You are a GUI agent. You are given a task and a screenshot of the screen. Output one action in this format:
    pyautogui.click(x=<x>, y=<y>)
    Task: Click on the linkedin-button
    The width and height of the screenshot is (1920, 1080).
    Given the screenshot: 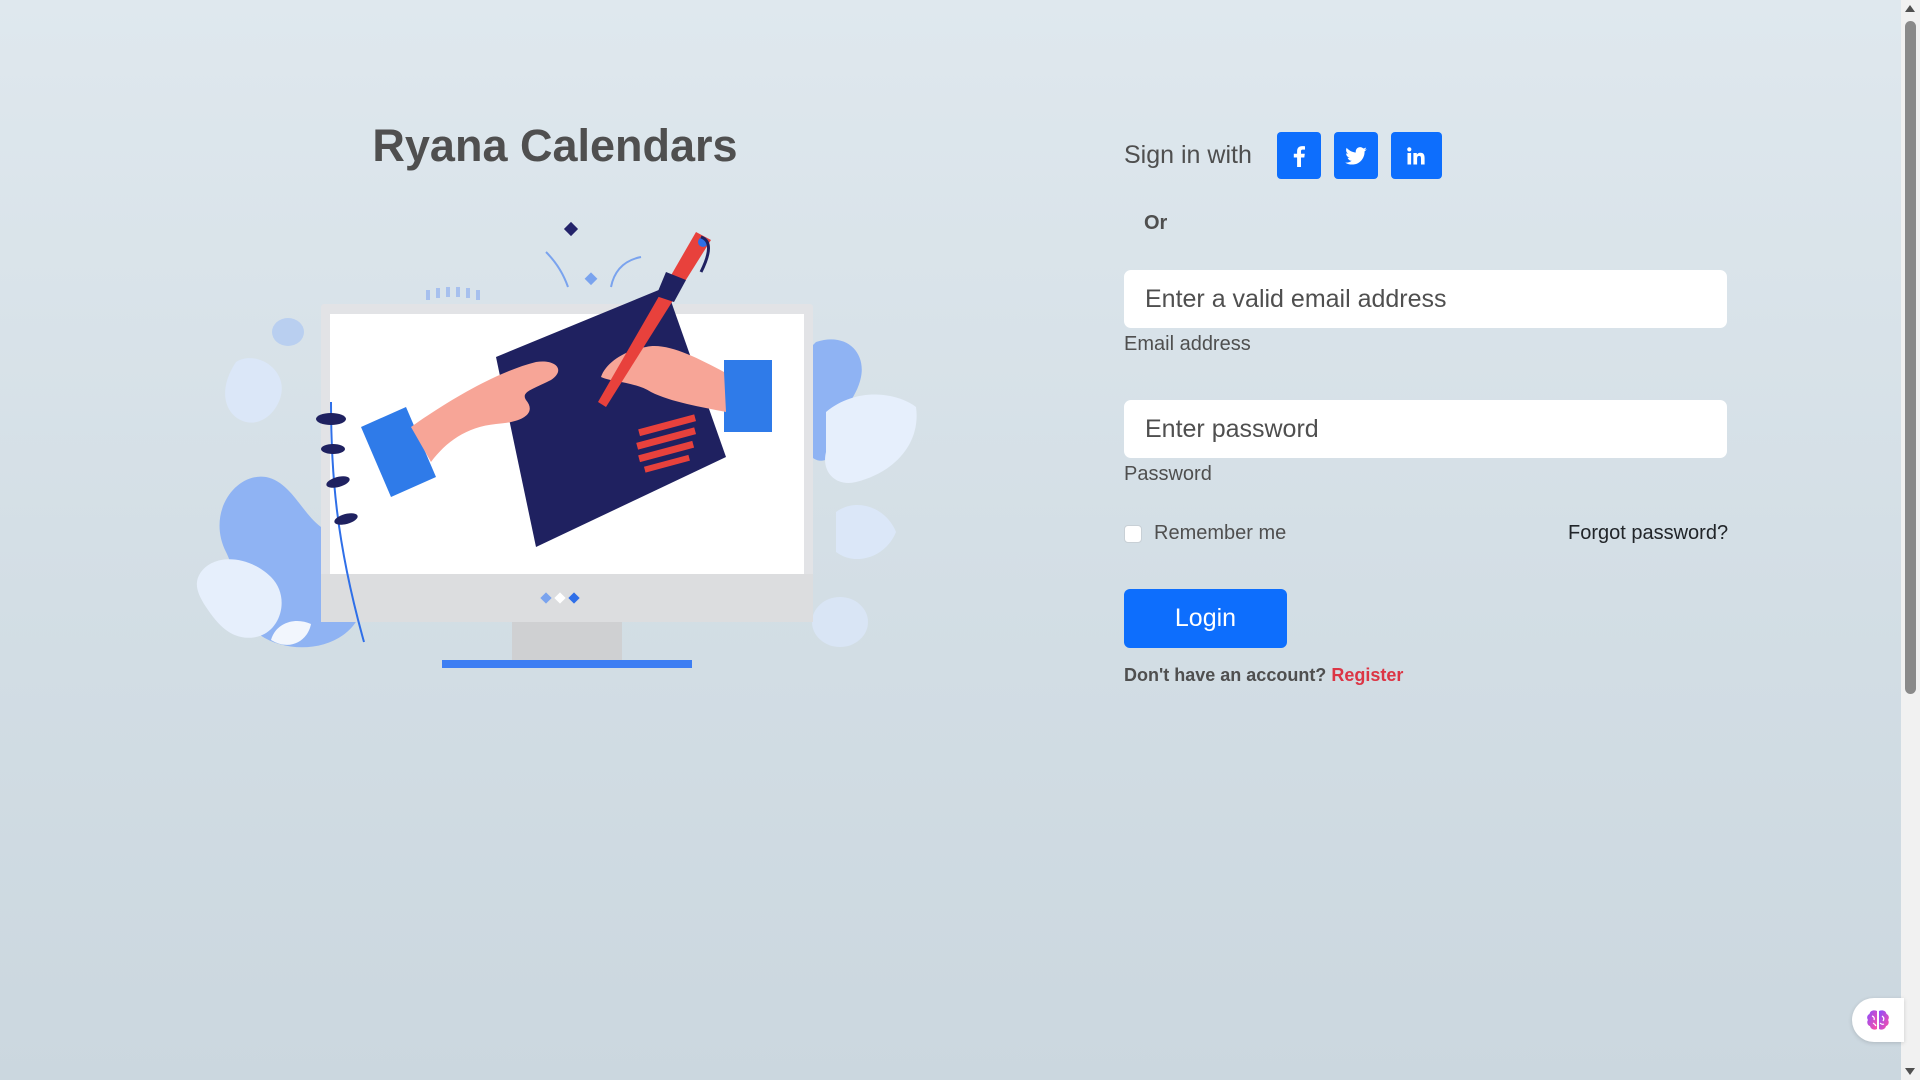 What is the action you would take?
    pyautogui.click(x=1416, y=155)
    